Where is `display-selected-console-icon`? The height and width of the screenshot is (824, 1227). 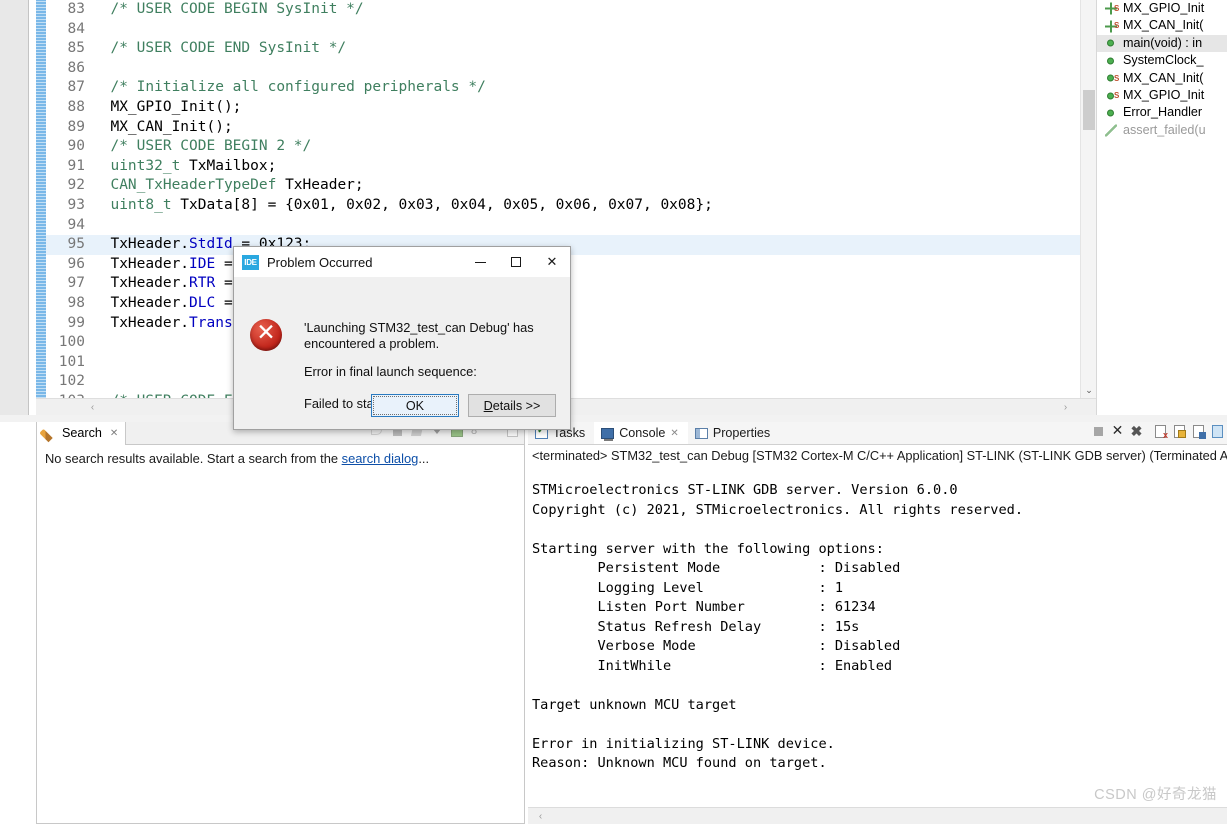
display-selected-console-icon is located at coordinates (1217, 431).